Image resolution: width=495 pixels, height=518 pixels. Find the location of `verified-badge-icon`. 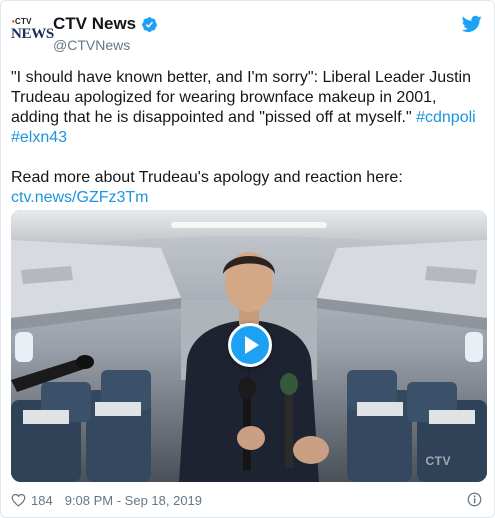

verified-badge-icon is located at coordinates (150, 24).